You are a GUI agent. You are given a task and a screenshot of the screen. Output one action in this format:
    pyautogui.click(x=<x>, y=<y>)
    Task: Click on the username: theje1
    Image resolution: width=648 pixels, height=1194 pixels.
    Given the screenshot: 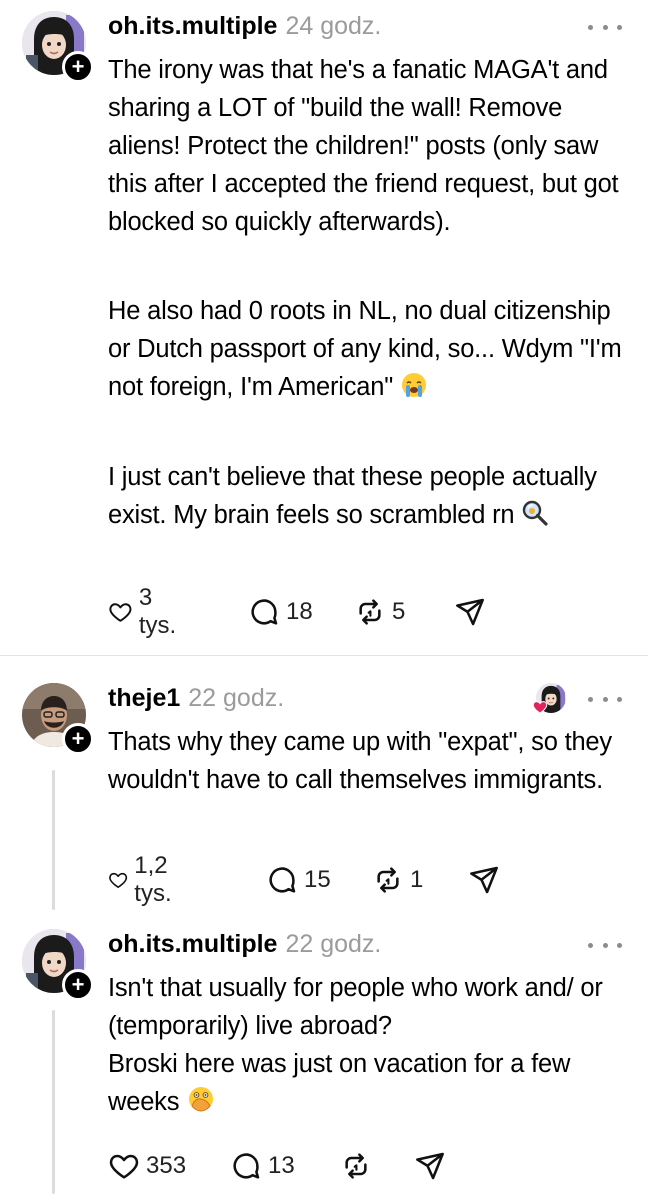 What is the action you would take?
    pyautogui.click(x=144, y=698)
    